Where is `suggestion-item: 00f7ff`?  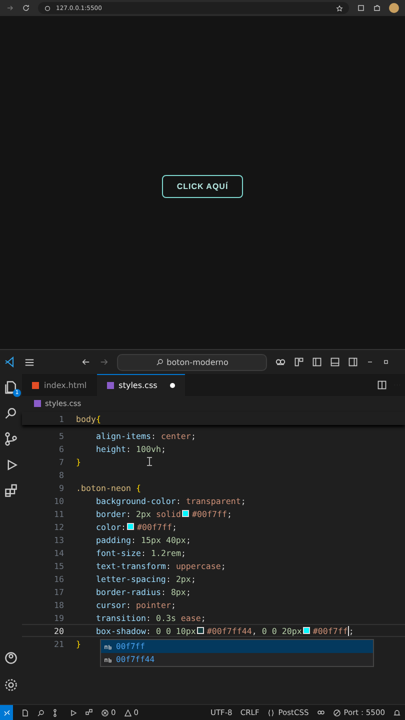 suggestion-item: 00f7ff is located at coordinates (237, 646).